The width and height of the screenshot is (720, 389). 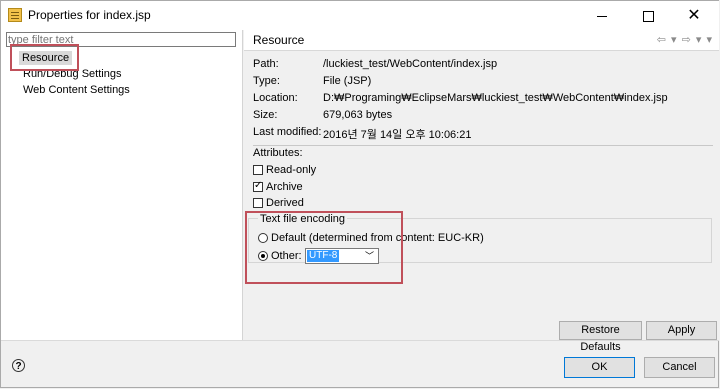 What do you see at coordinates (481, 40) in the screenshot?
I see `panel-header: Resource ⇦ ▾ ⇨ ▾ ▾` at bounding box center [481, 40].